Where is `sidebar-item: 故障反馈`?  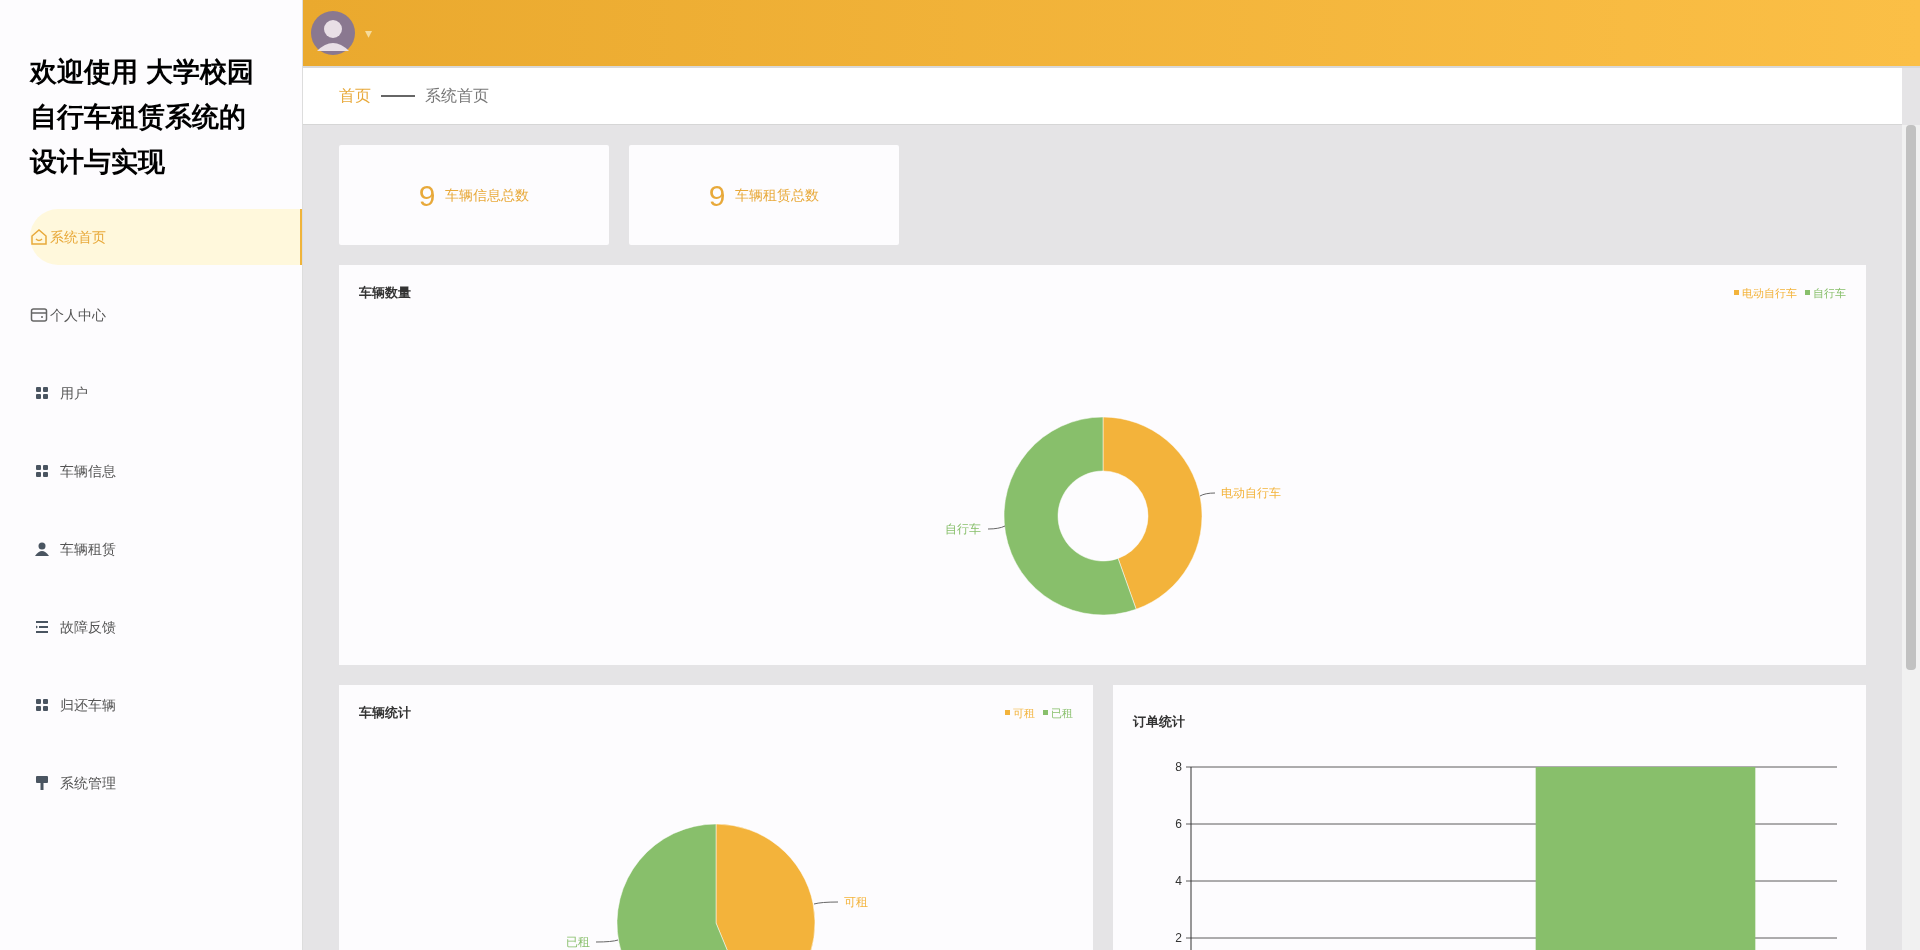
sidebar-item: 故障反馈 is located at coordinates (166, 627).